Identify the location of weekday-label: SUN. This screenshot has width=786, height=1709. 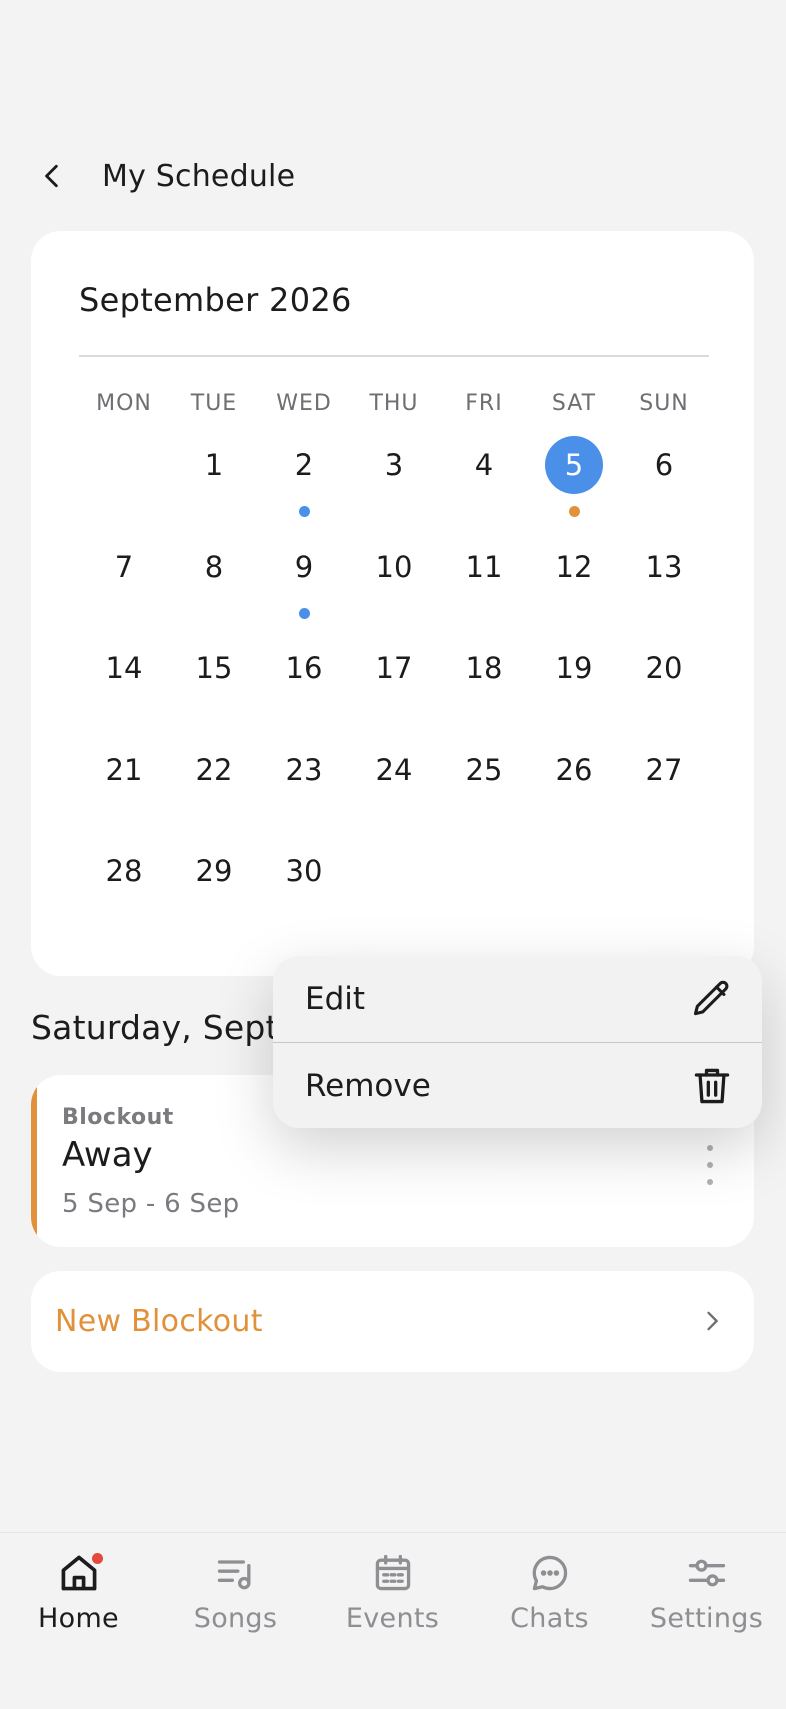
(664, 403).